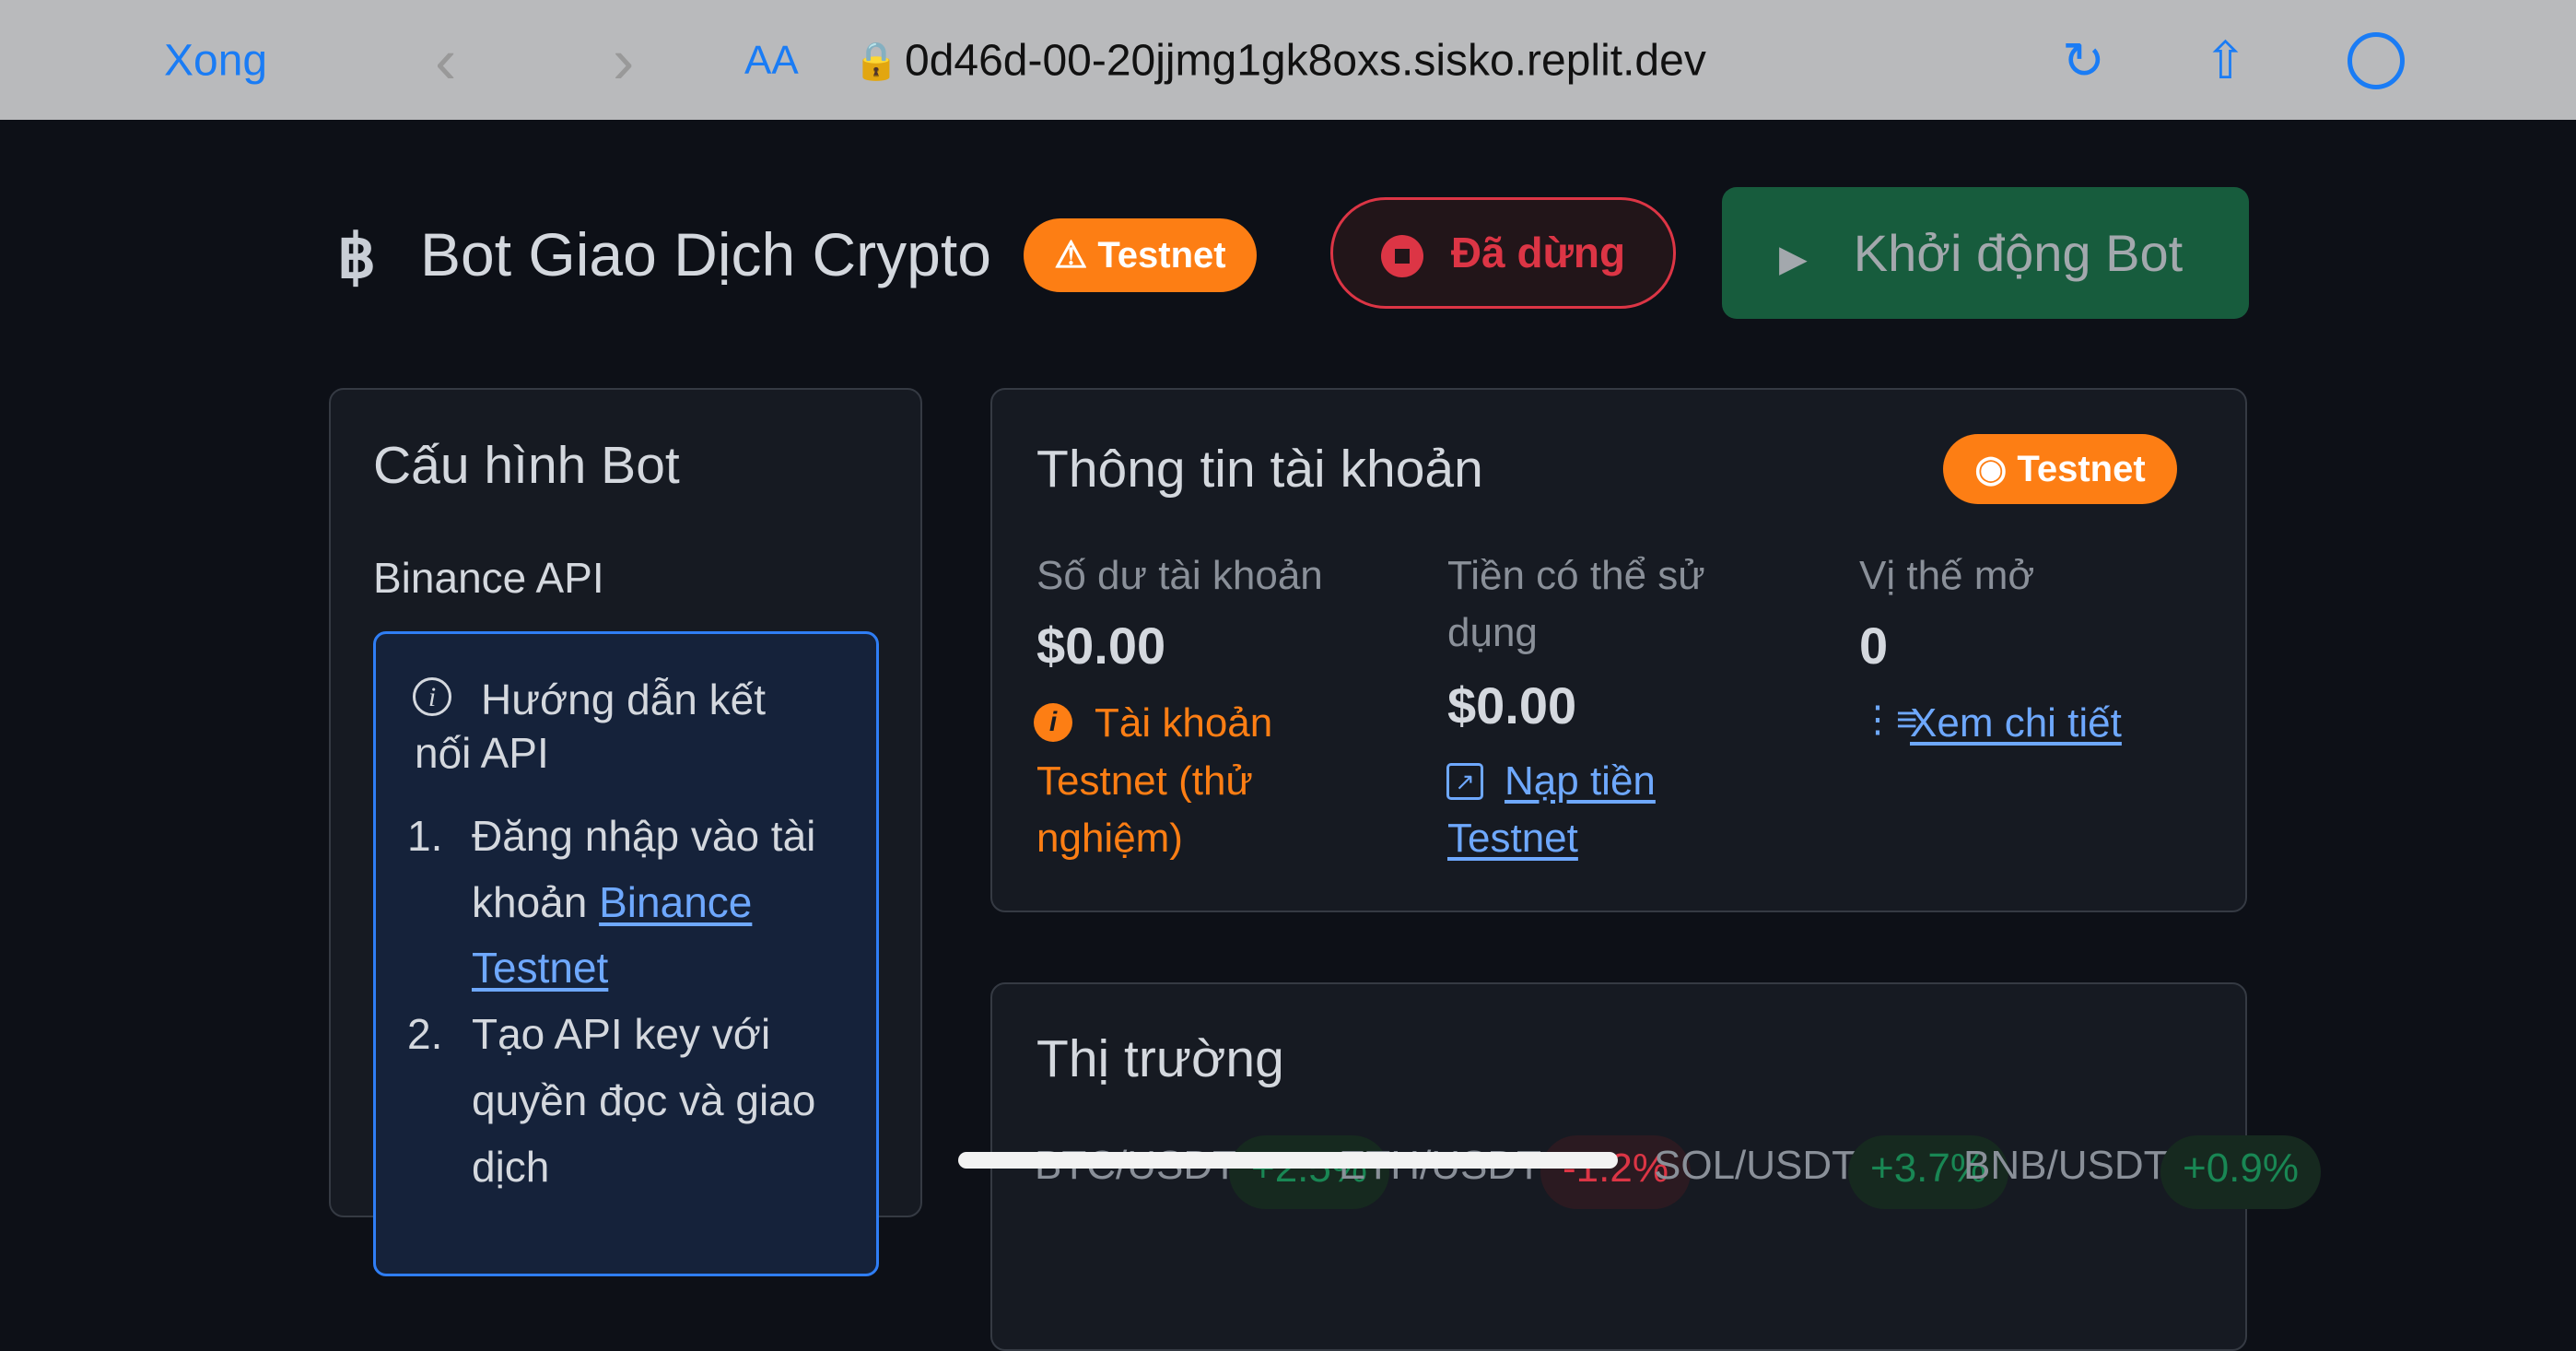 The width and height of the screenshot is (2576, 1351). Describe the element at coordinates (1580, 781) in the screenshot. I see `deposit-link: Nạp tiền` at that location.